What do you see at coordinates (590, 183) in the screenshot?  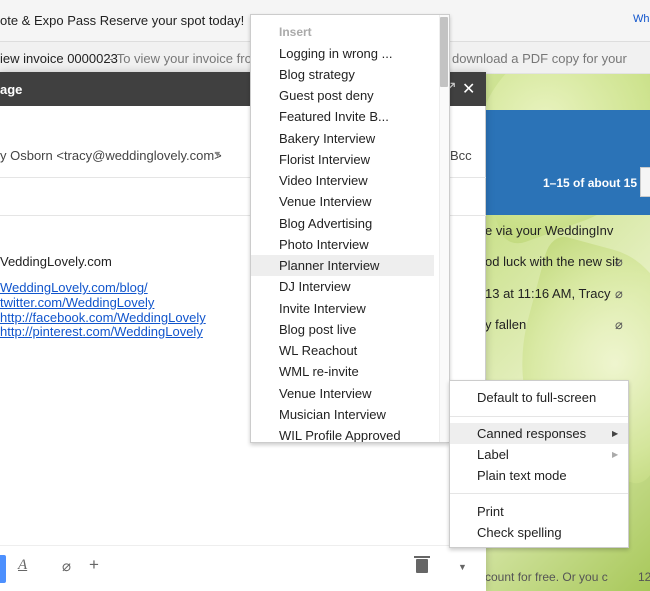 I see `paging-count: 1–15 of about 15` at bounding box center [590, 183].